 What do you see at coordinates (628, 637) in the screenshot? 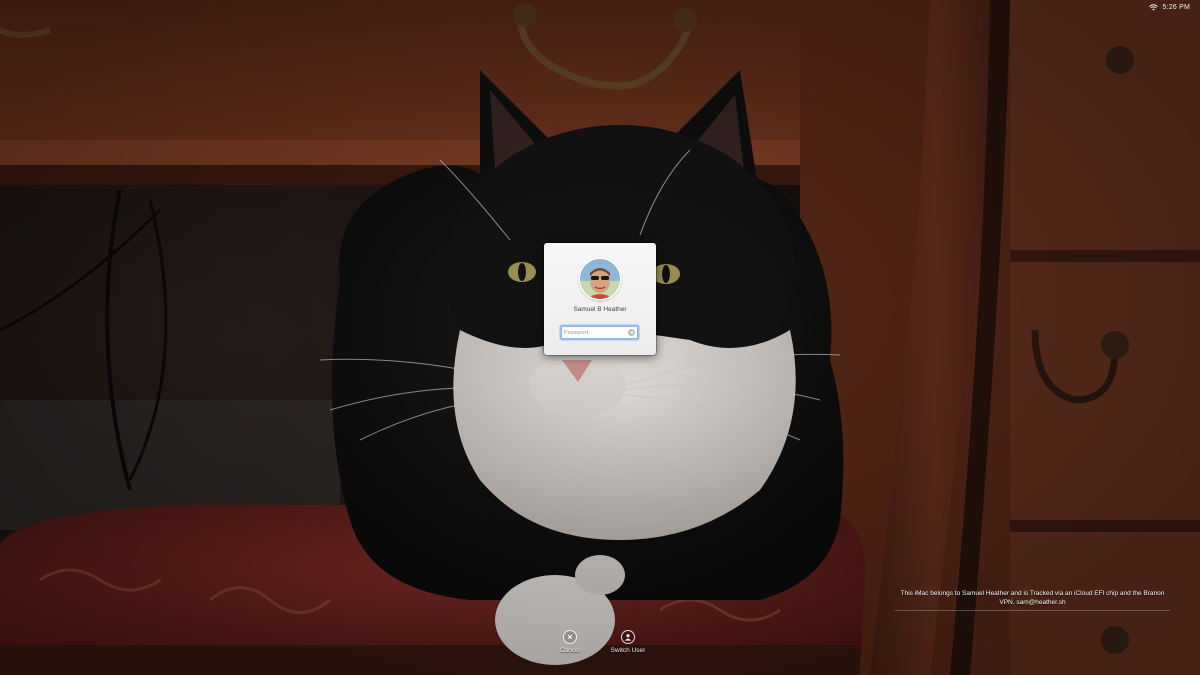
I see `switch-user-icon` at bounding box center [628, 637].